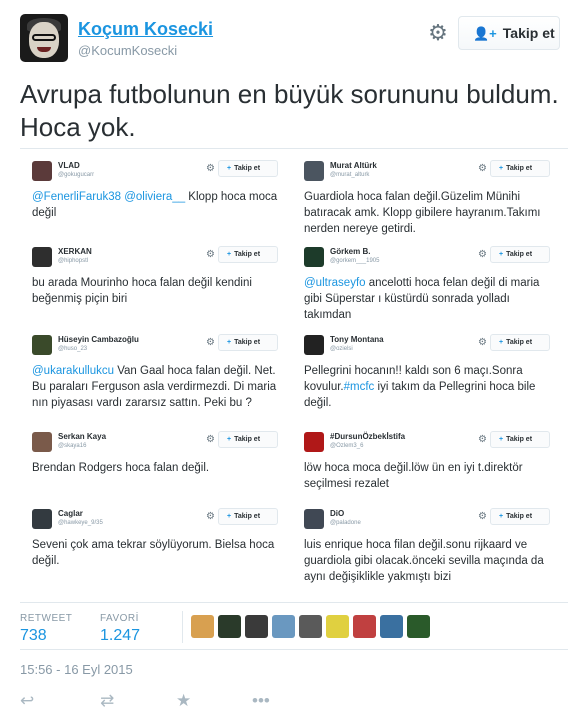  What do you see at coordinates (353, 165) in the screenshot?
I see `embedded-name: Murat Altürk` at bounding box center [353, 165].